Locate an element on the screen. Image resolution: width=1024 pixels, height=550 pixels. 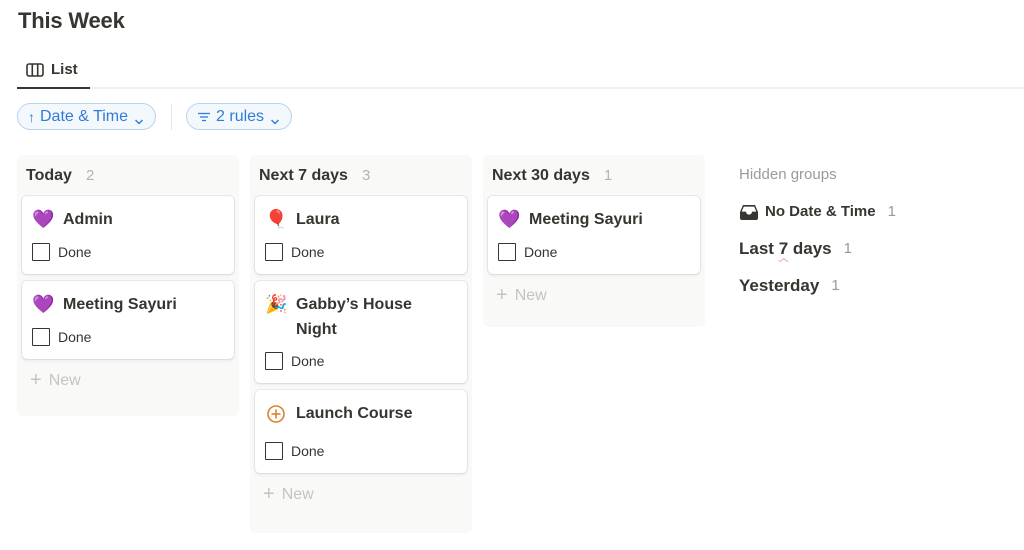
hidden-group-last-7-days: Last 7 days 1 is located at coordinates (879, 248).